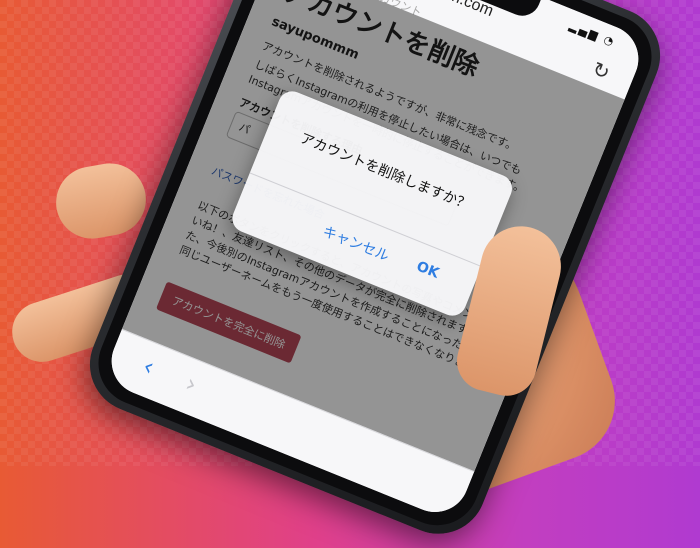 Image resolution: width=700 pixels, height=548 pixels. Describe the element at coordinates (601, 70) in the screenshot. I see `reload-icon: ↻` at that location.